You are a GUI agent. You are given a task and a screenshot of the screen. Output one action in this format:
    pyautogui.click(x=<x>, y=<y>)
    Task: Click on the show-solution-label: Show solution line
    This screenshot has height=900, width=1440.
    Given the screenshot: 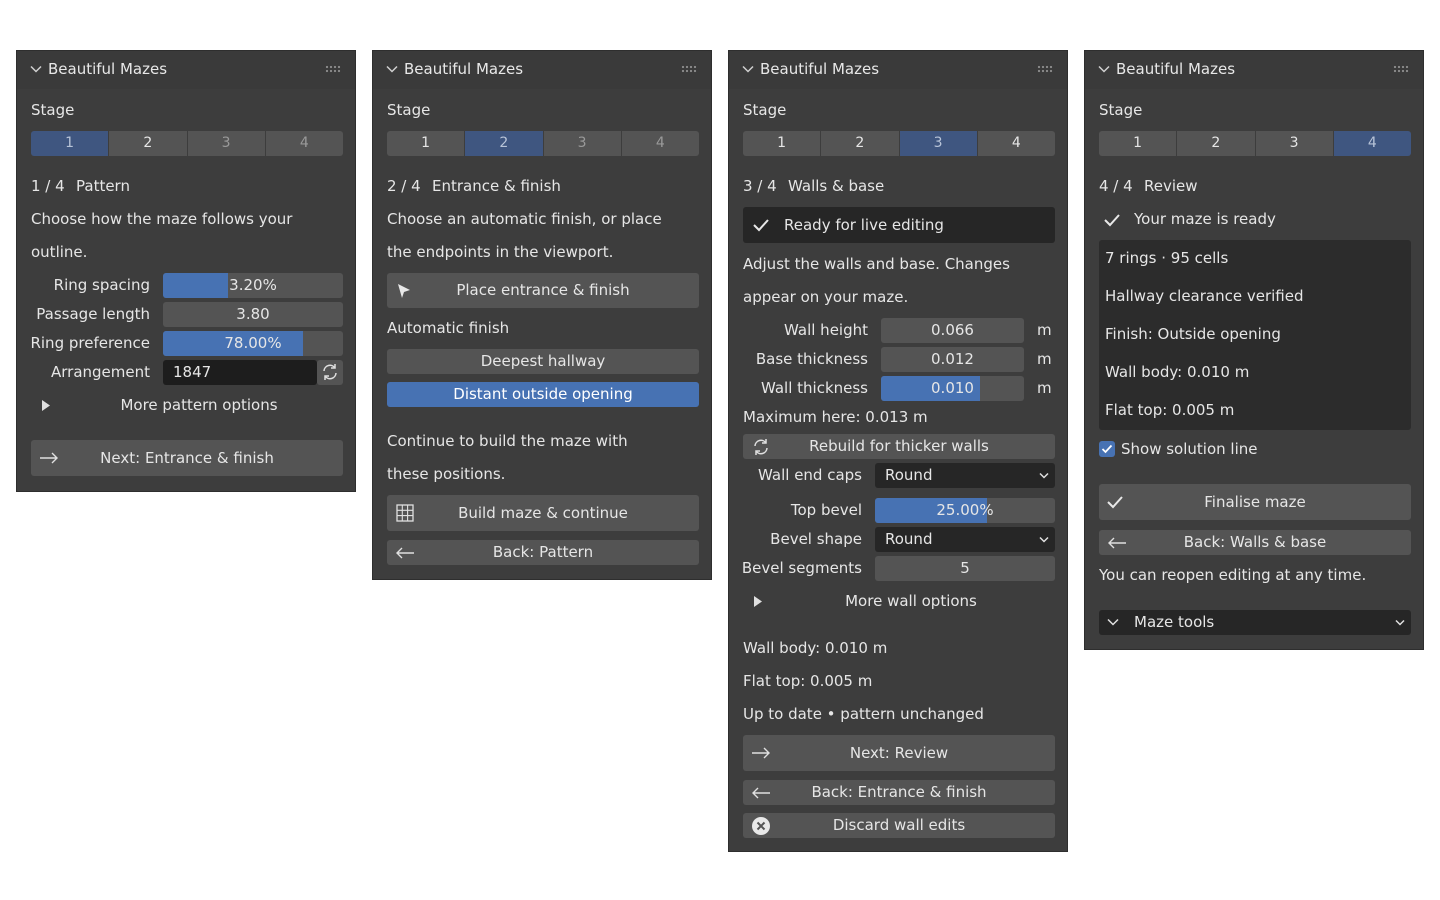 What is the action you would take?
    pyautogui.click(x=1189, y=449)
    